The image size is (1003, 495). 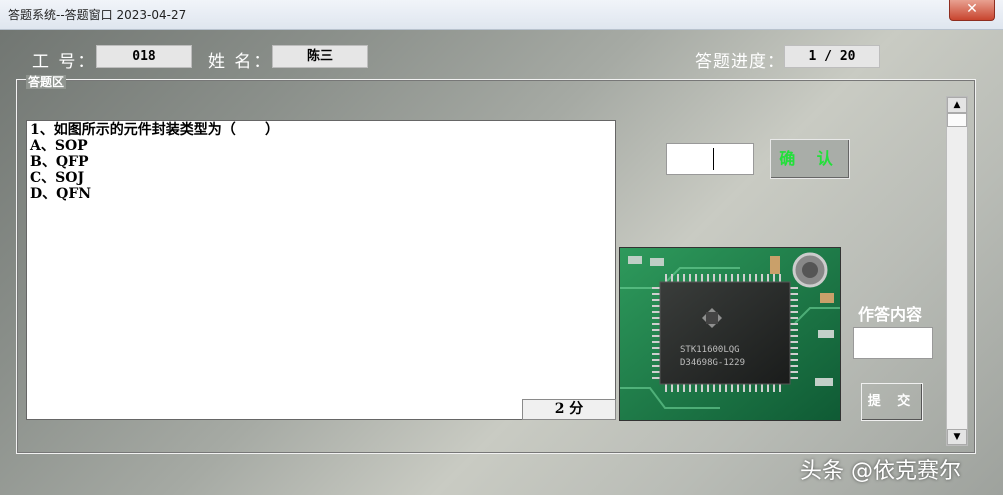 What do you see at coordinates (710, 159) in the screenshot?
I see `answer-input` at bounding box center [710, 159].